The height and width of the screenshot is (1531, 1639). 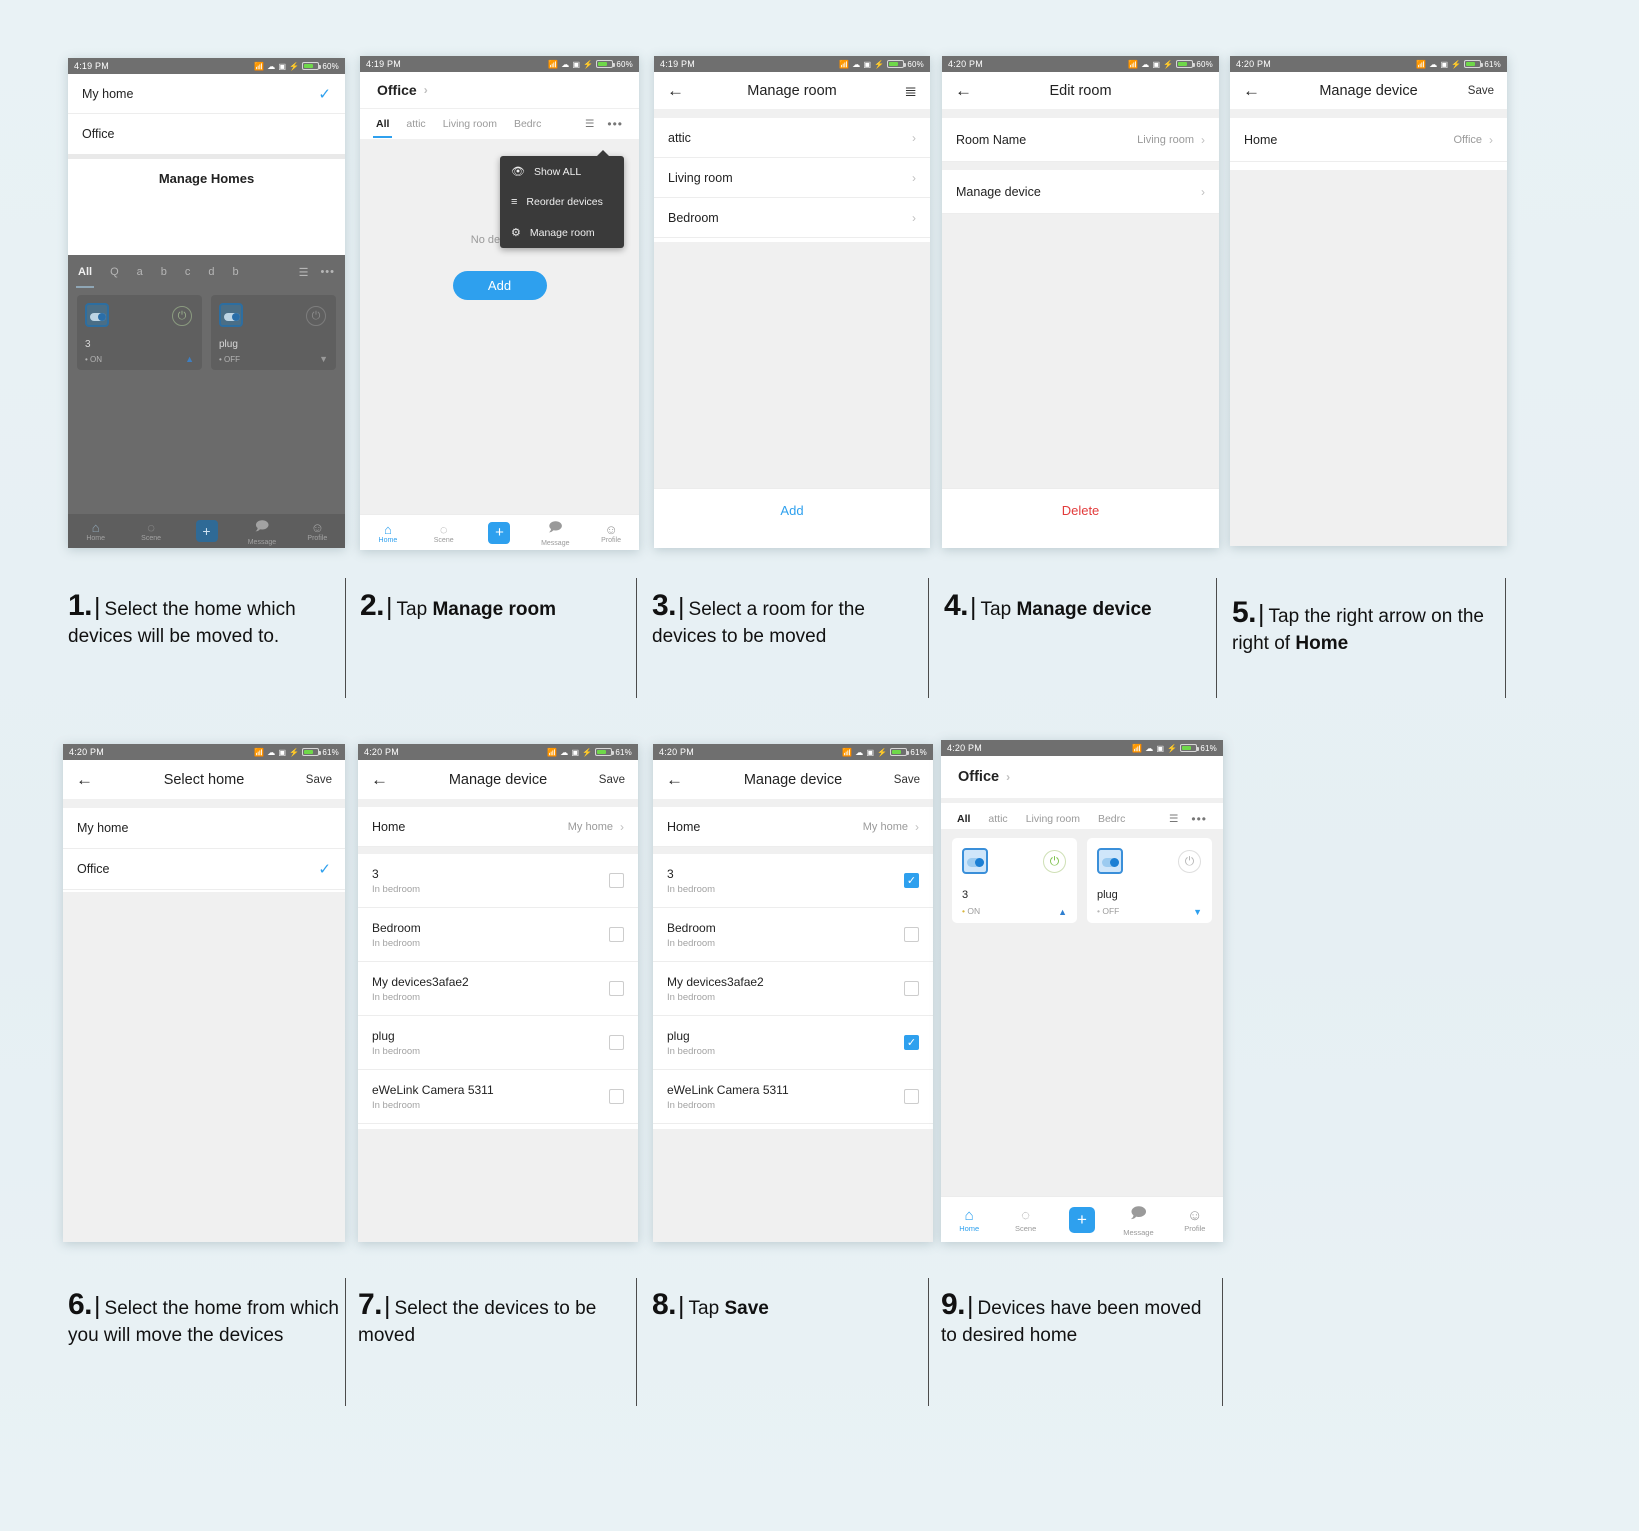 What do you see at coordinates (562, 202) in the screenshot?
I see `menu-item-reorder-devices: ≡ Reorder devices` at bounding box center [562, 202].